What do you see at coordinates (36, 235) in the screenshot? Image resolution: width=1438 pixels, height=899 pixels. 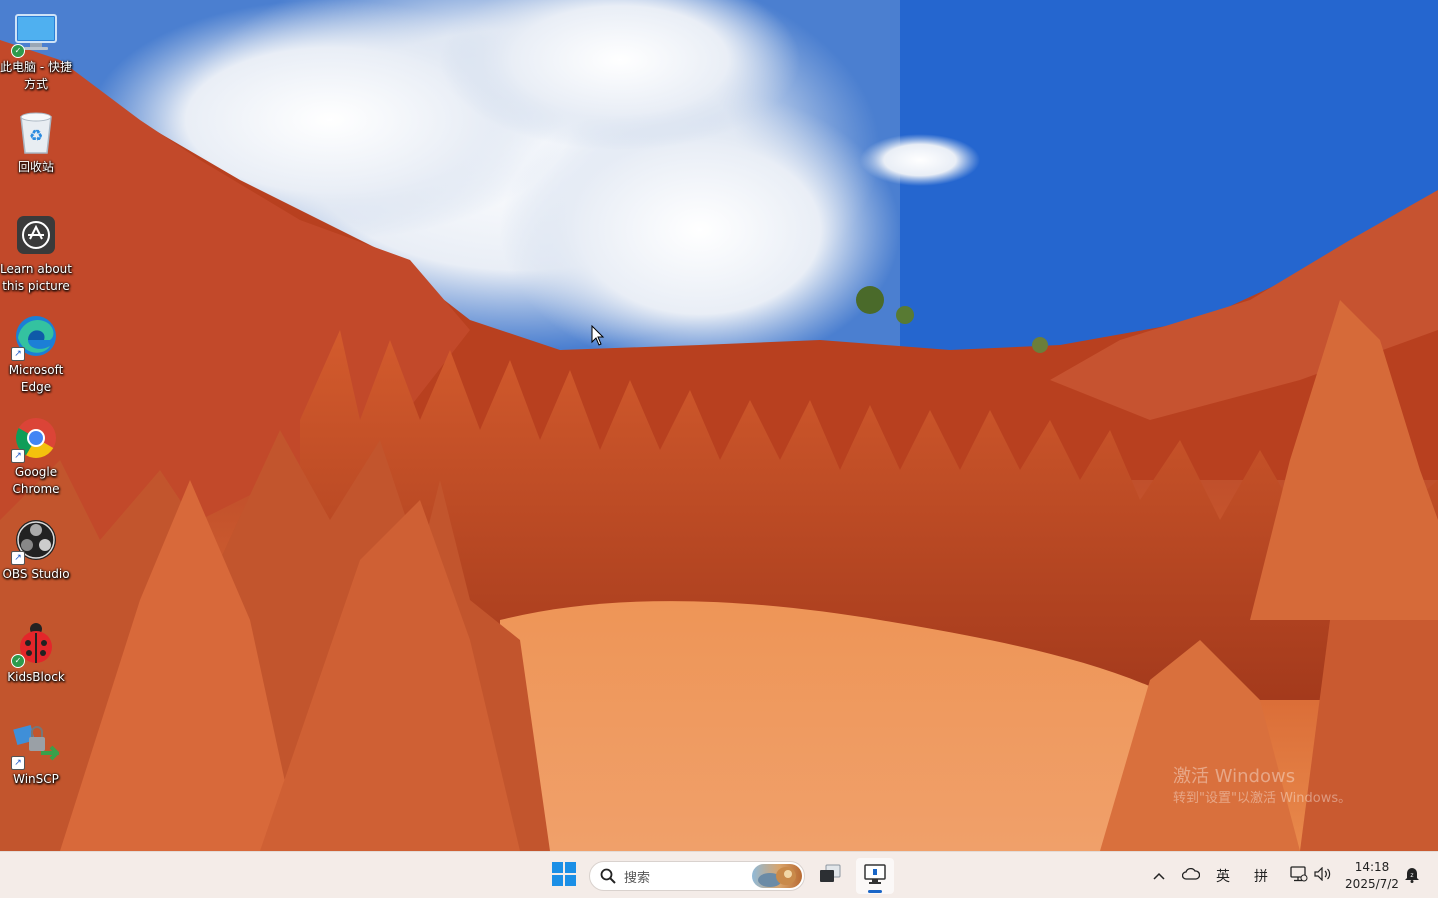 I see `camera-icon` at bounding box center [36, 235].